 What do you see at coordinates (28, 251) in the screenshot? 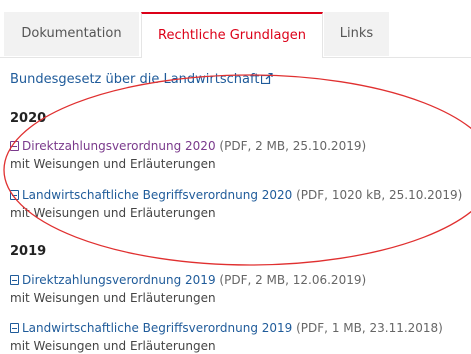
I see `year-heading-2019: 2019` at bounding box center [28, 251].